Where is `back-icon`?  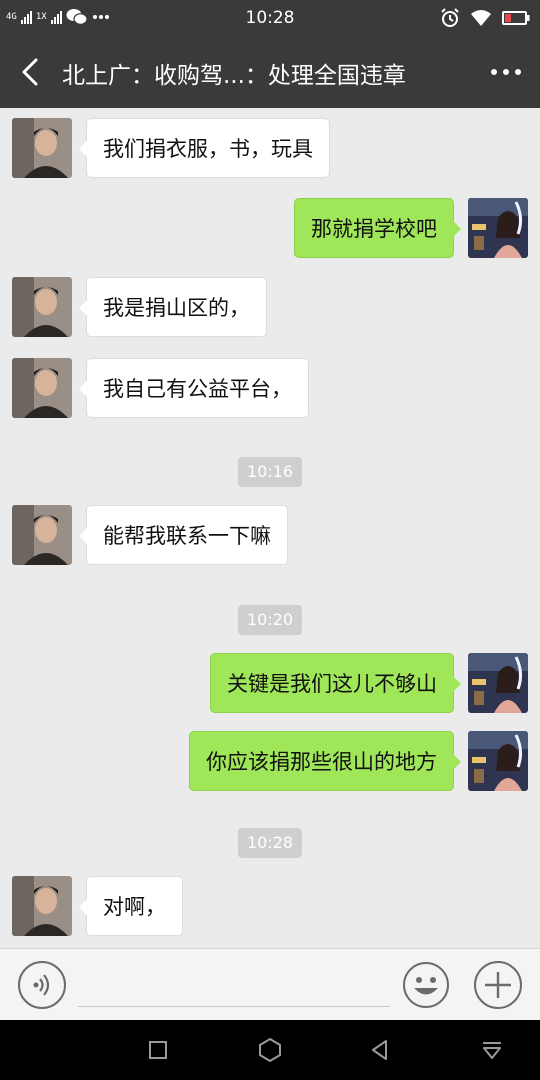
back-icon is located at coordinates (380, 1050).